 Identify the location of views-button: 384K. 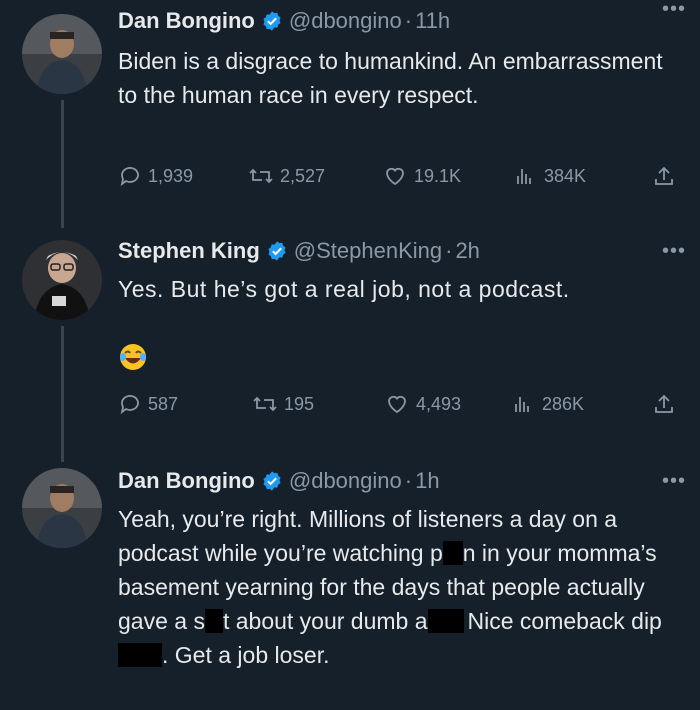
(549, 176).